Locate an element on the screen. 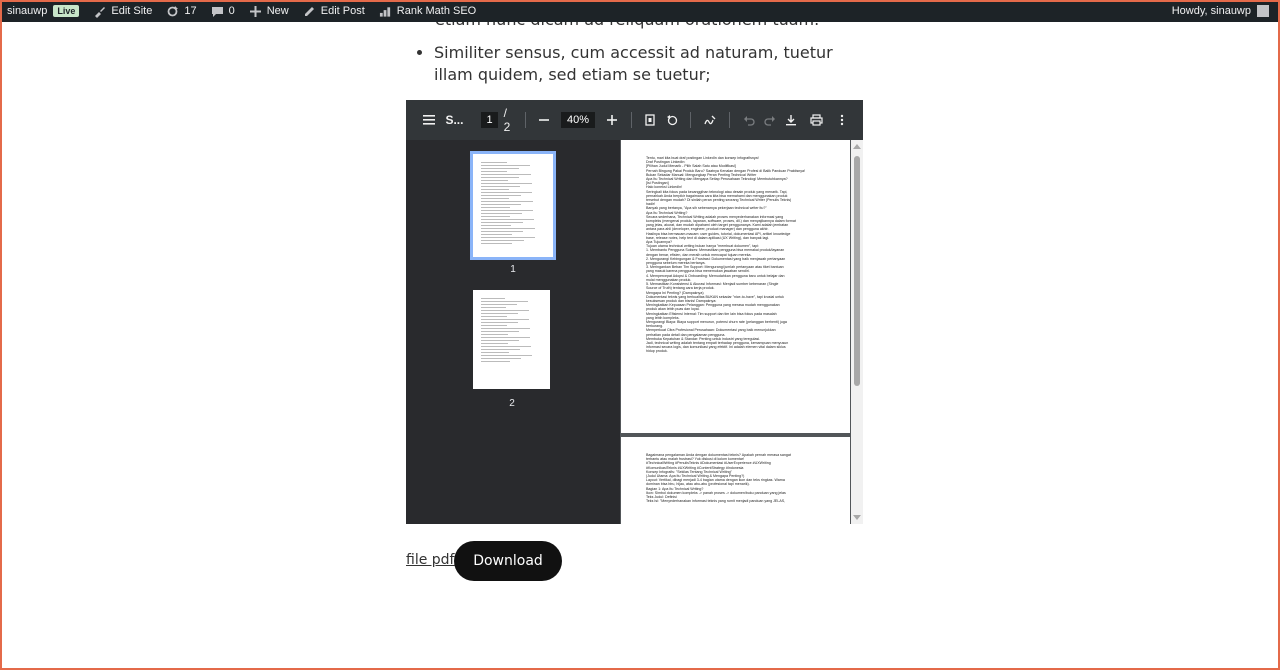 The image size is (1280, 670). print-icon is located at coordinates (816, 120).